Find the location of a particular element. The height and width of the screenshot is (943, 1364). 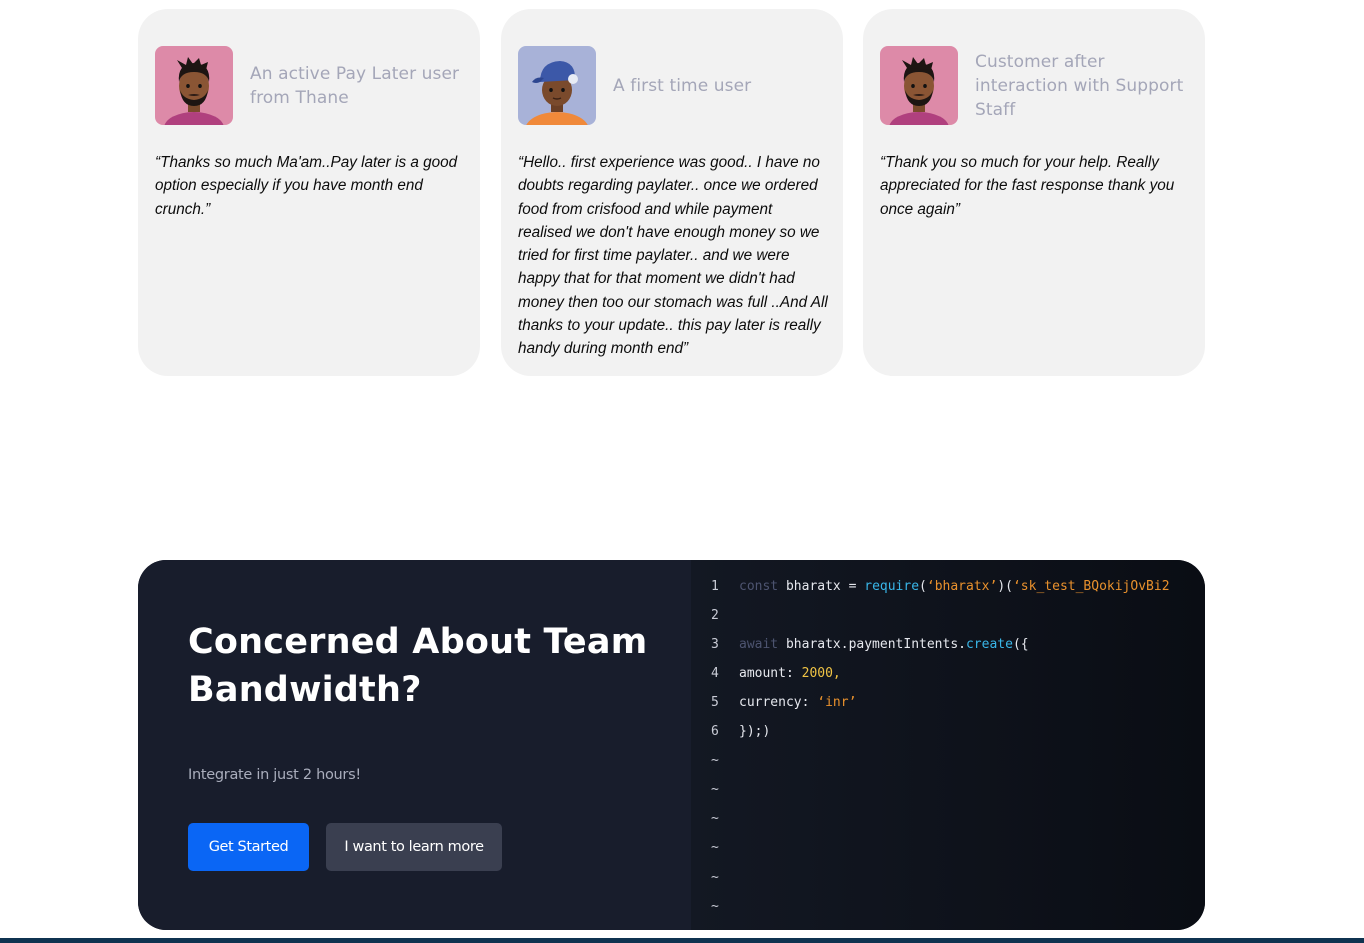

get-started-button: Get Started is located at coordinates (248, 847).